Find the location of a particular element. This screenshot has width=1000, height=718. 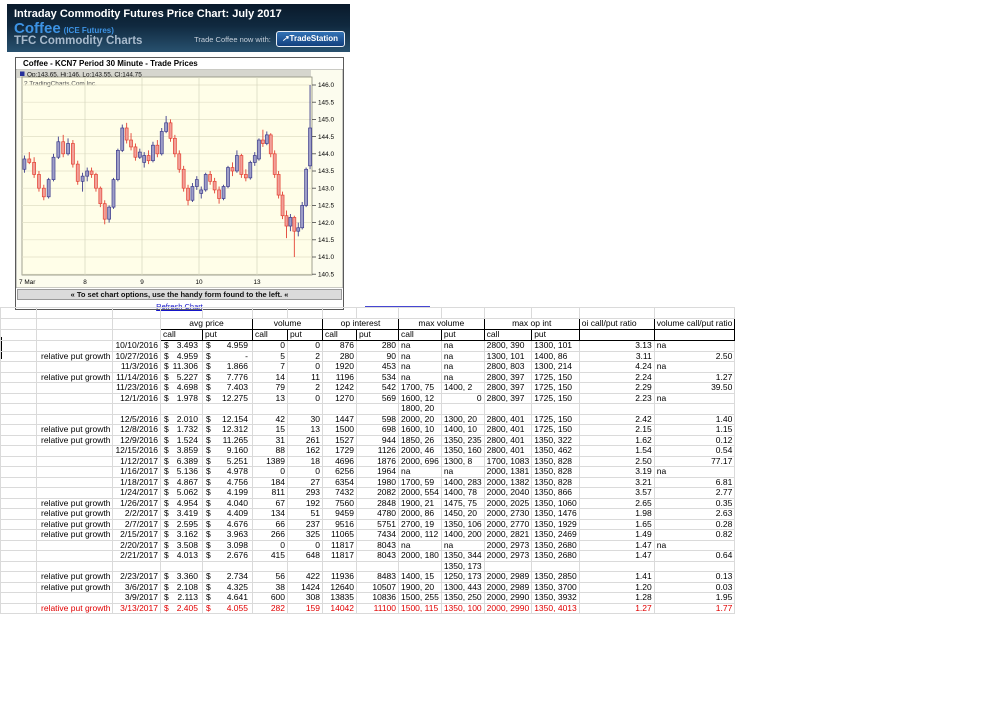

cell-vol-call: 1389 is located at coordinates (270, 461).